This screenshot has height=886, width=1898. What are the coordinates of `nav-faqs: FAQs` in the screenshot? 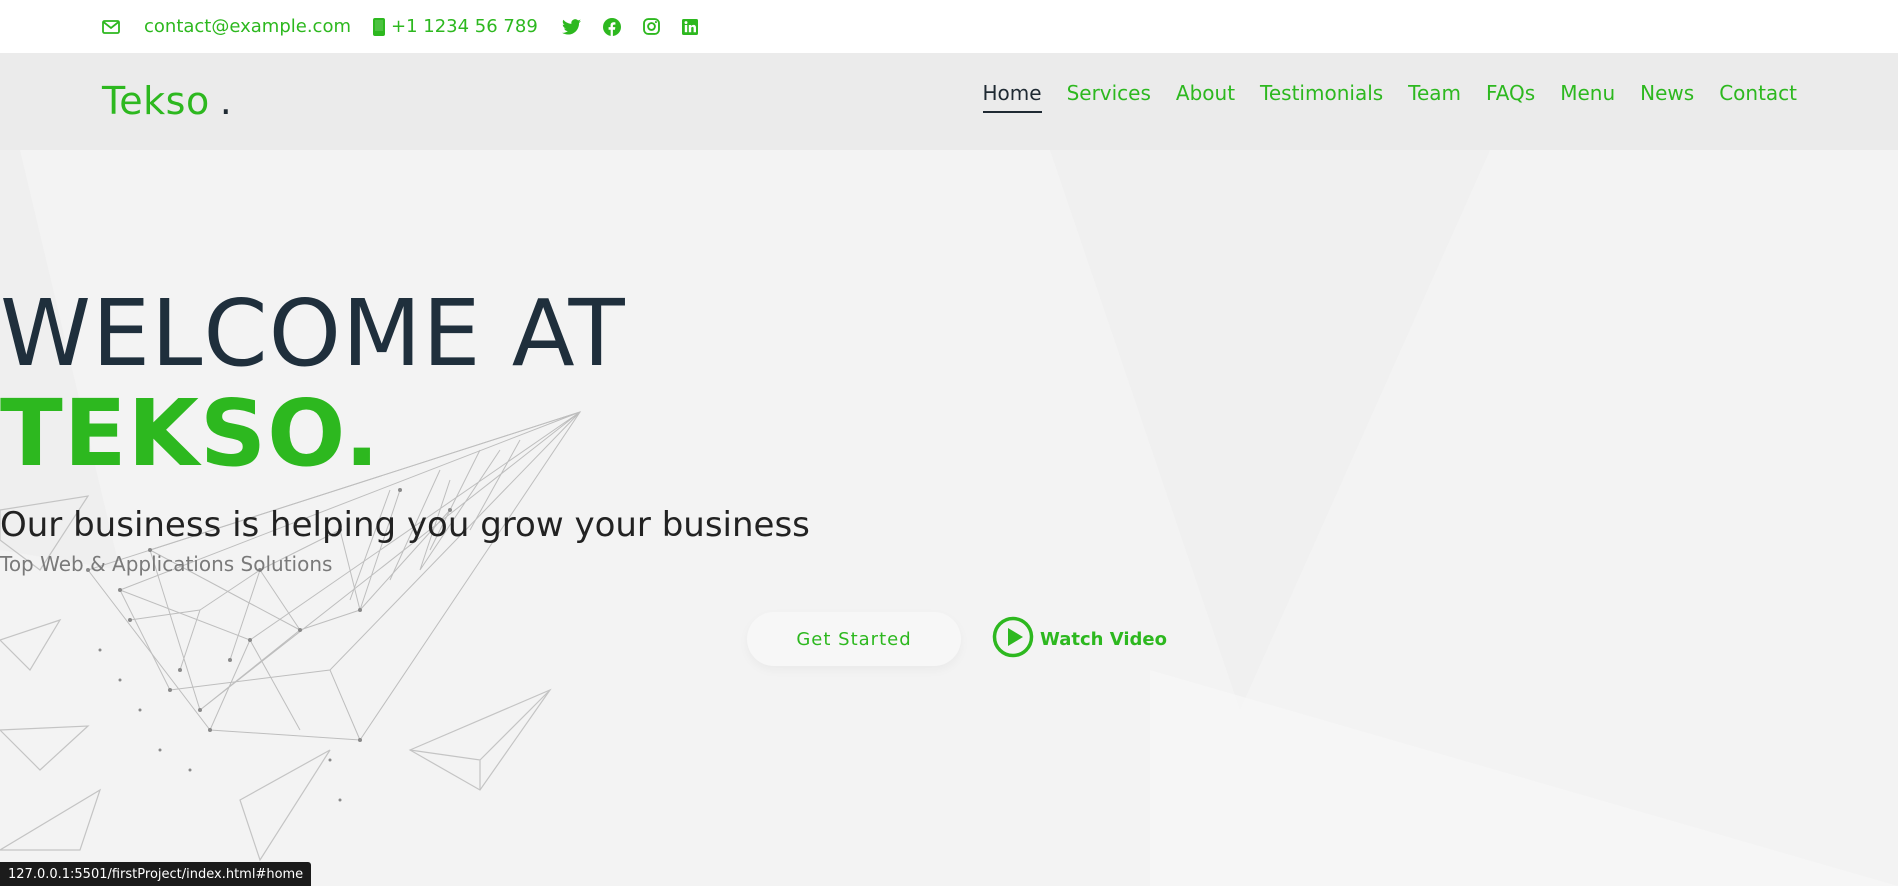 It's located at (1510, 97).